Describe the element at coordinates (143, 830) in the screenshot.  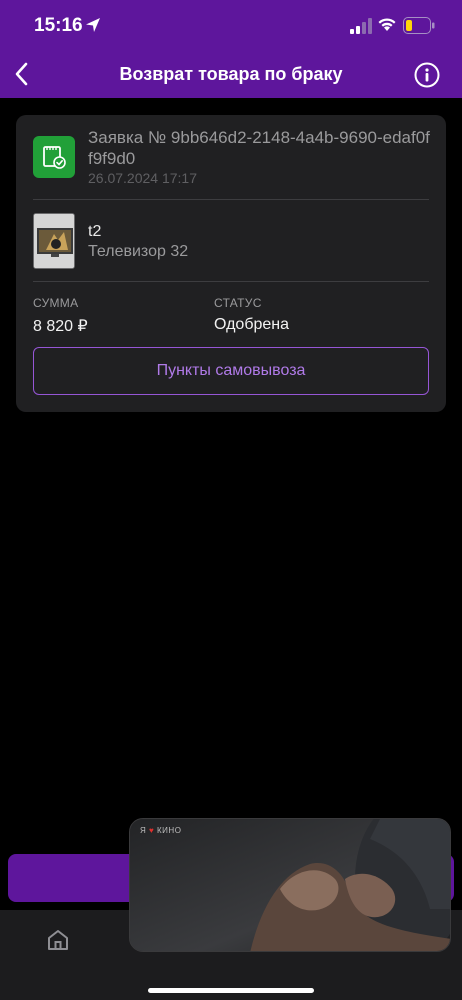
I see `logo-prefix: Я` at that location.